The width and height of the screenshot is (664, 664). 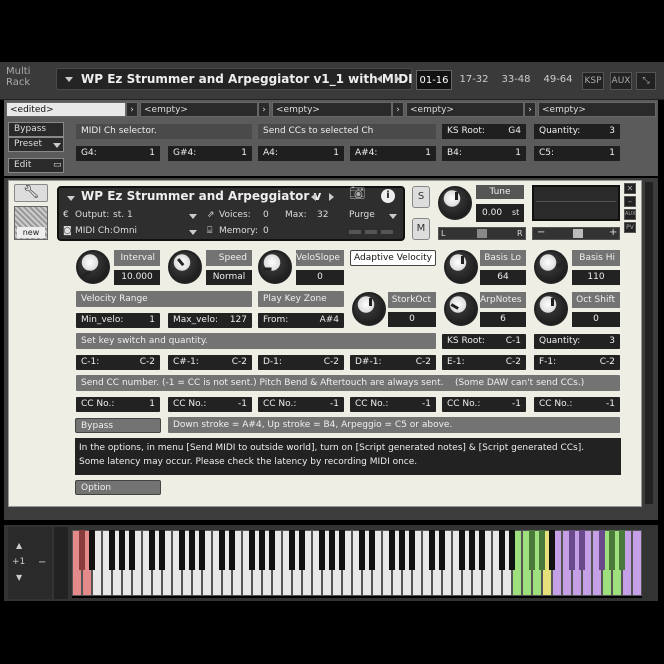 I want to click on info-icon: i, so click(x=388, y=196).